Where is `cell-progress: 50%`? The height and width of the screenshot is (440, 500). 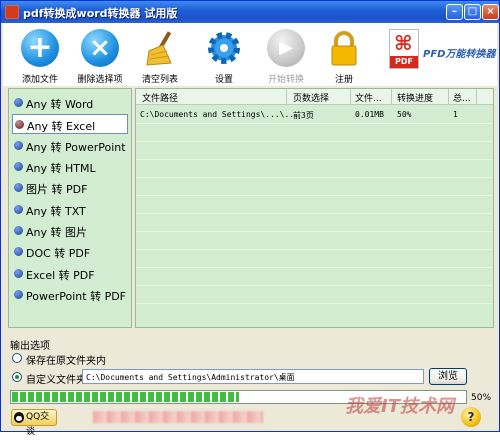 cell-progress: 50% is located at coordinates (404, 114).